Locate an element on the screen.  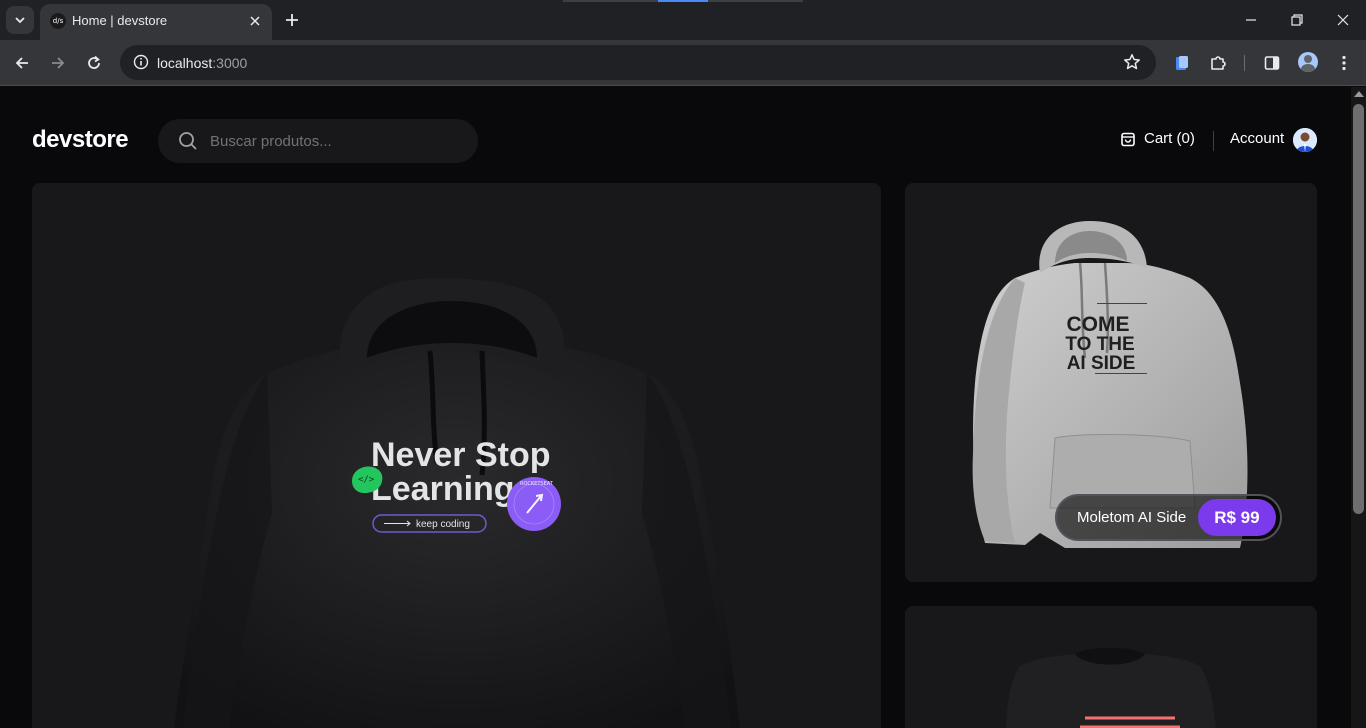
search-icon is located at coordinates (188, 141).